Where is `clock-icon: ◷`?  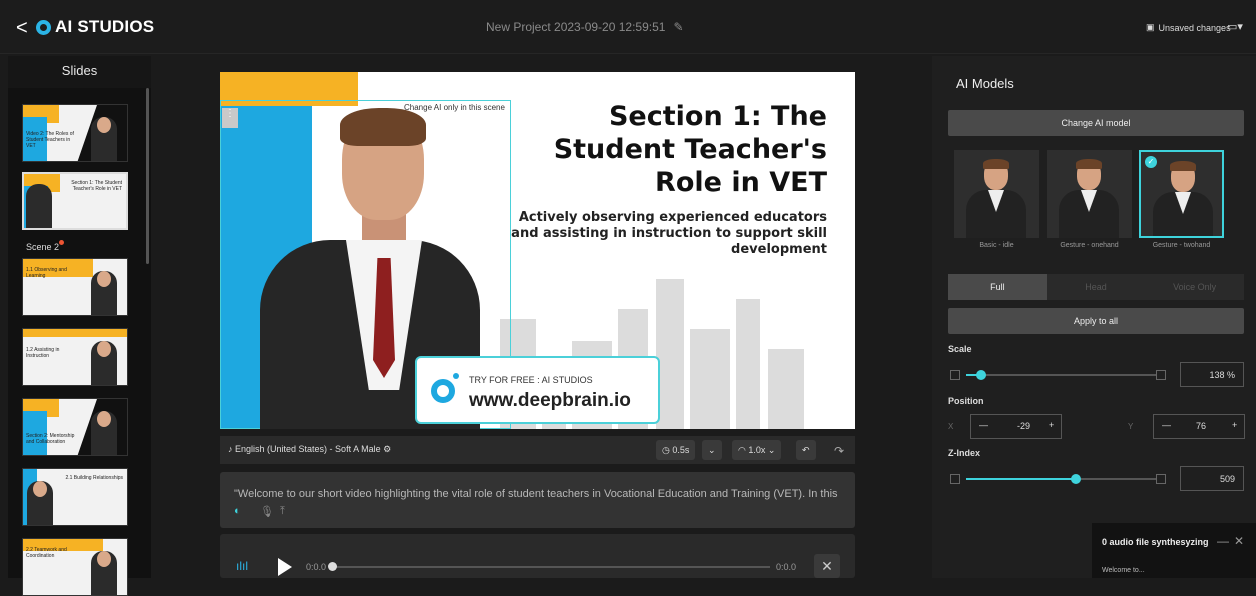 clock-icon: ◷ is located at coordinates (666, 450).